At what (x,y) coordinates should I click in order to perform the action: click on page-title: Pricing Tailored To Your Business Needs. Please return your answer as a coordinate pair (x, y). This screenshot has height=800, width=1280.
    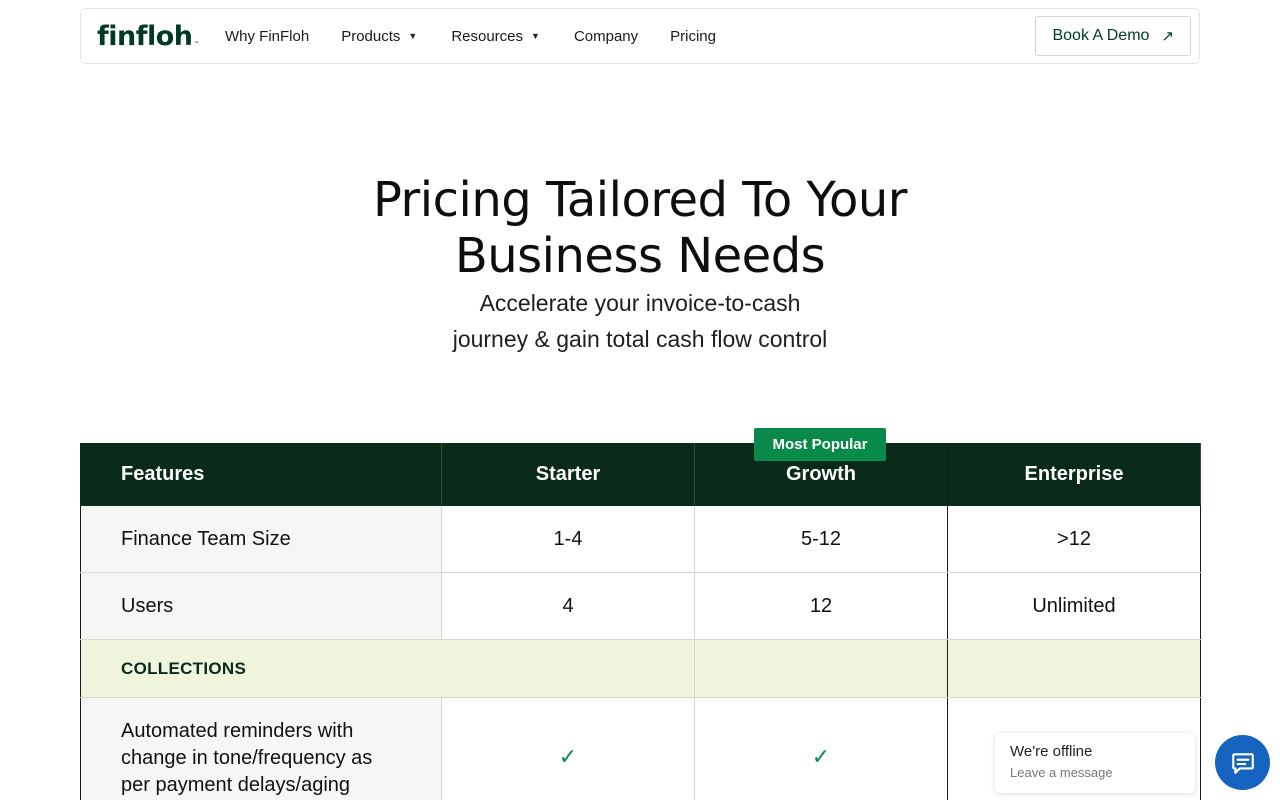
    Looking at the image, I should click on (640, 228).